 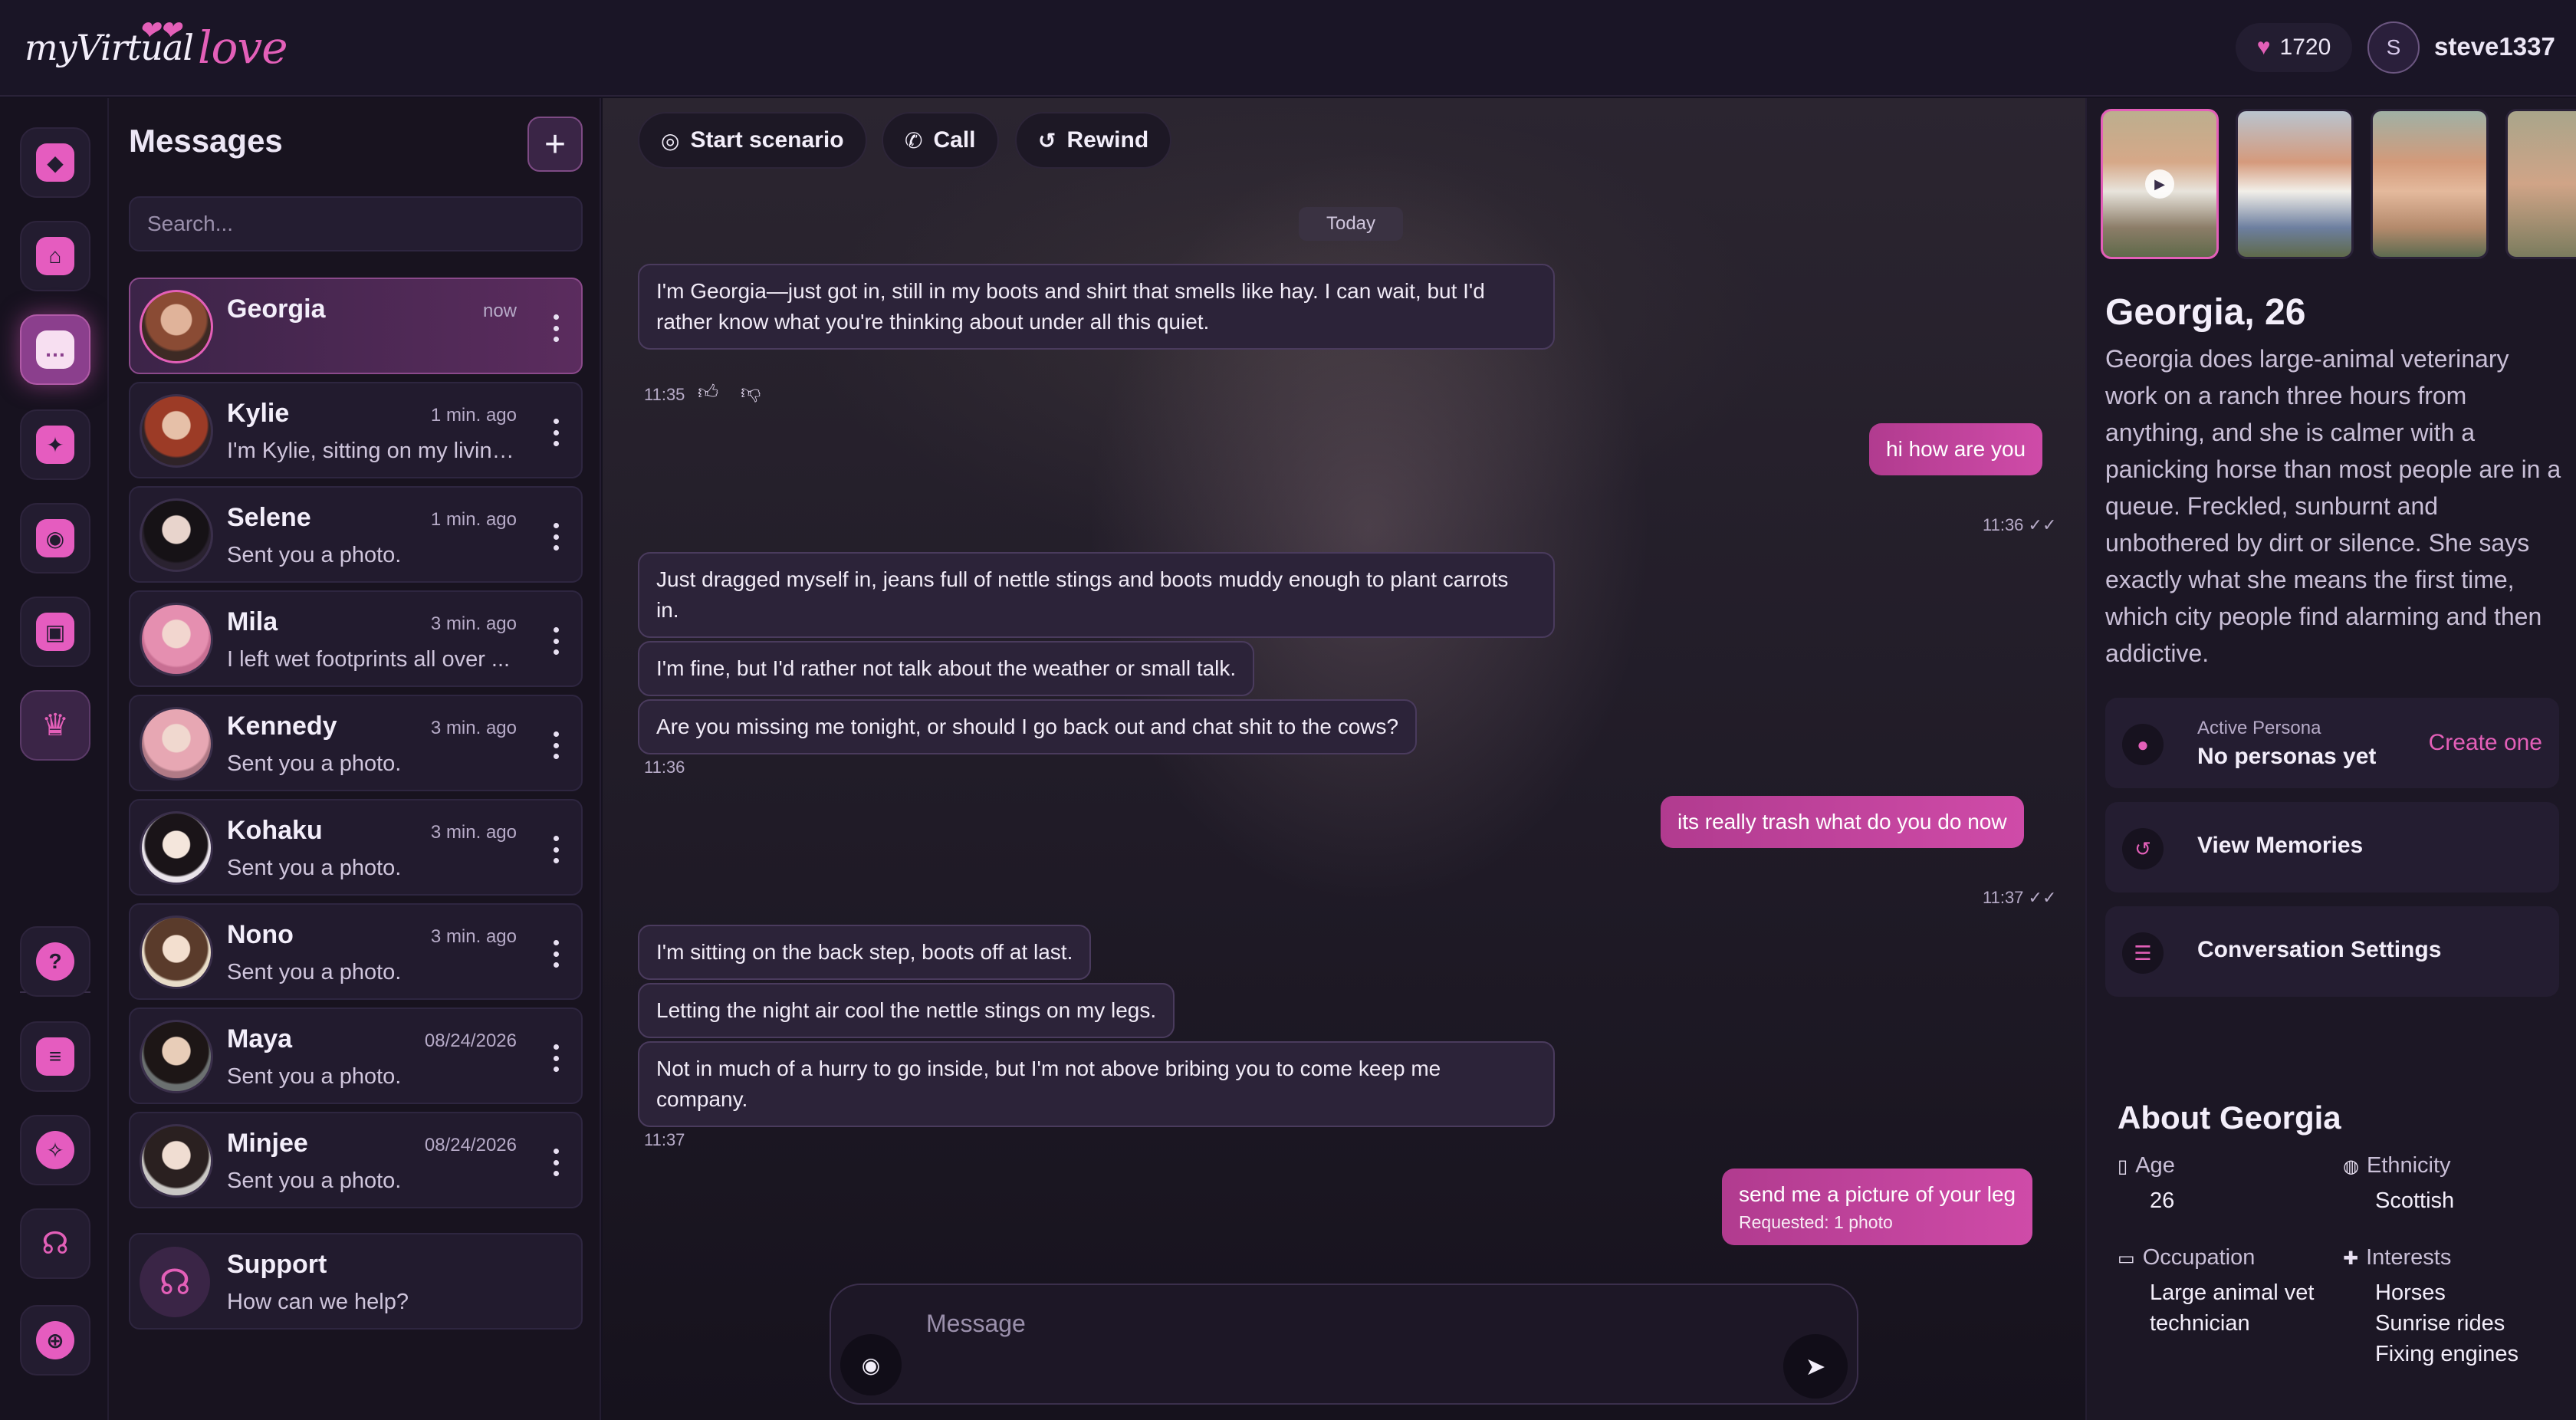 I want to click on gallery-icon: ▣, so click(x=55, y=632).